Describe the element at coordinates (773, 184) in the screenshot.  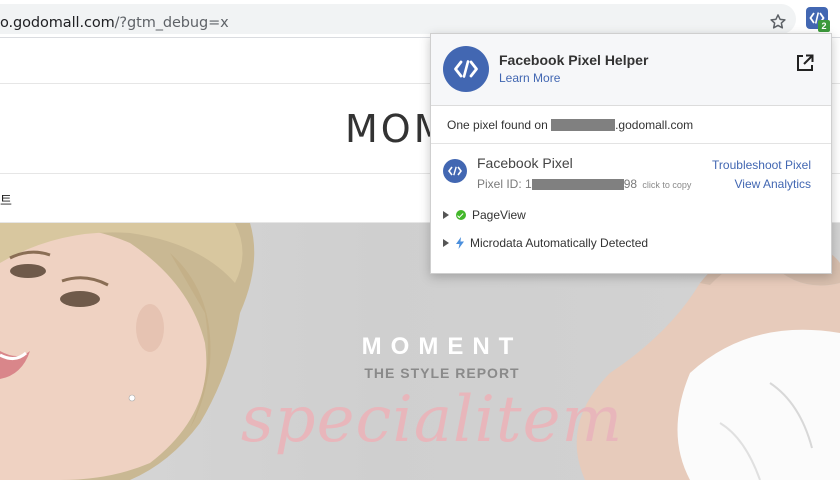
I see `view-analytics-link: View Analytics` at that location.